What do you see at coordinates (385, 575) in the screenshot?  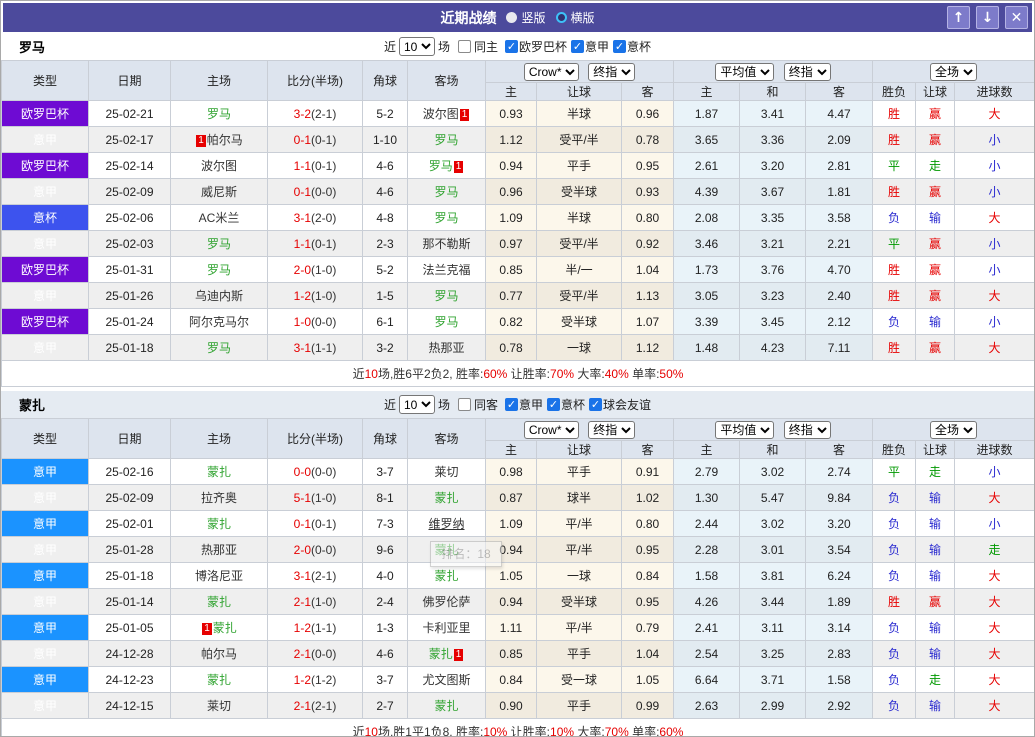 I see `corner-cell: 4-0` at bounding box center [385, 575].